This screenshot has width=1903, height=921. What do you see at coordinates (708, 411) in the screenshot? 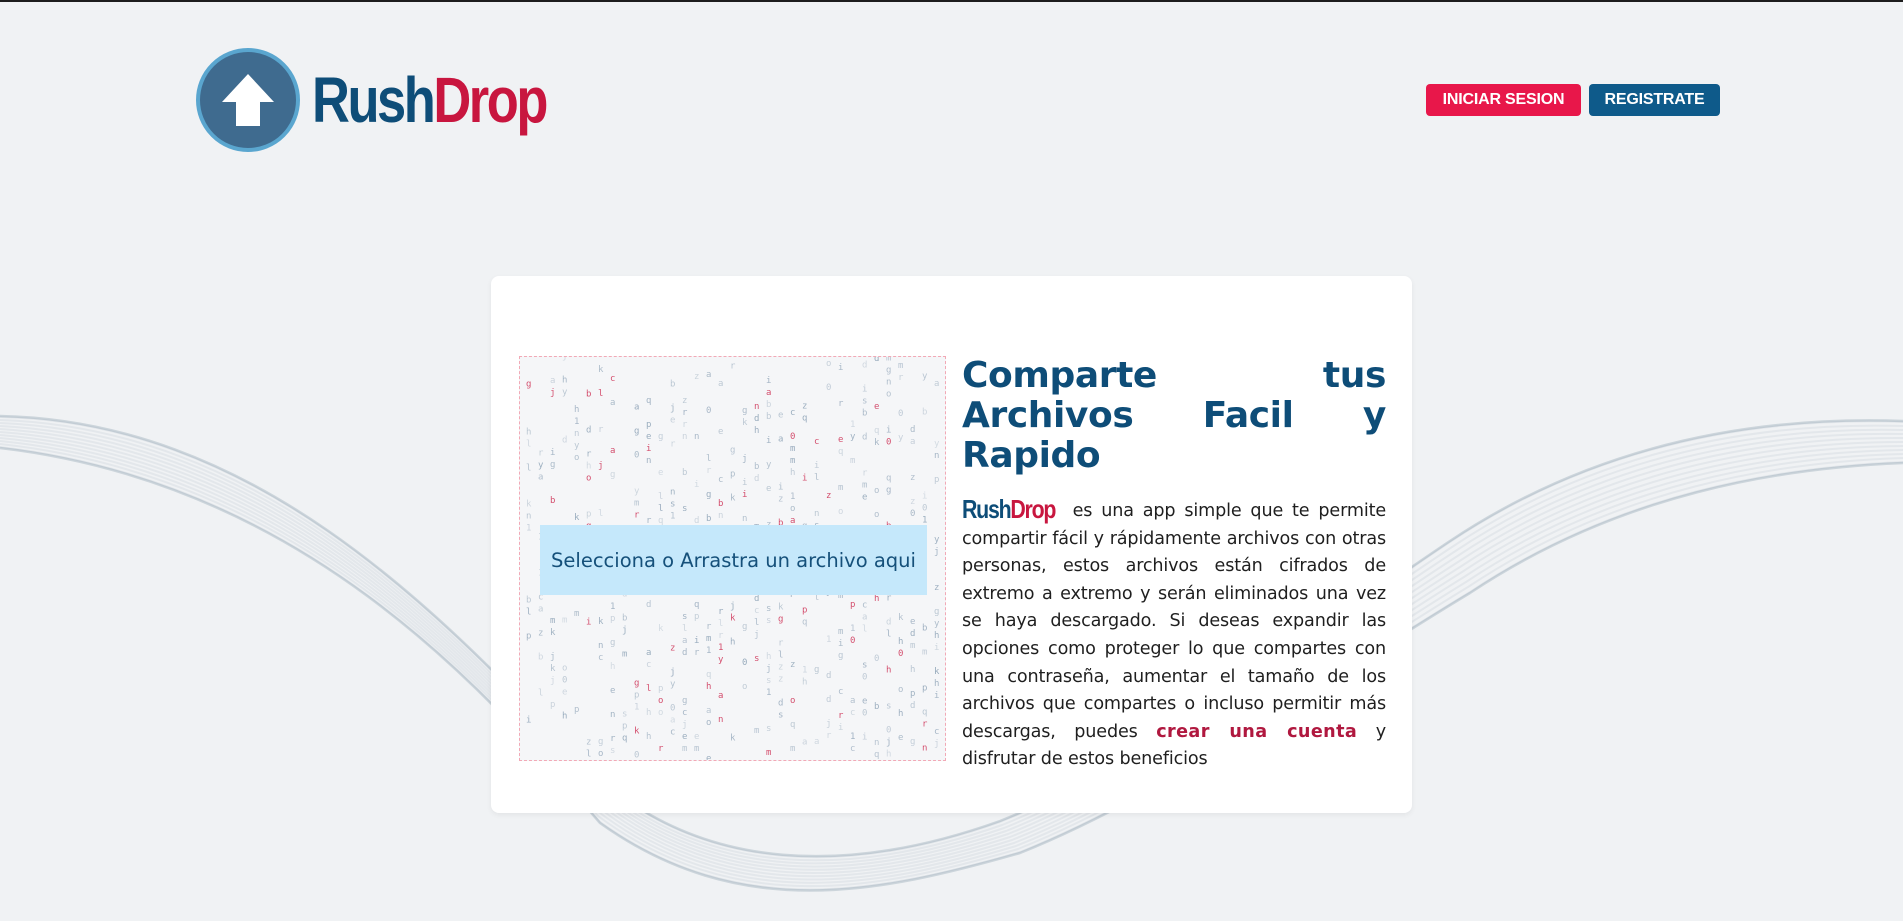
I see `svg-text: 0` at bounding box center [708, 411].